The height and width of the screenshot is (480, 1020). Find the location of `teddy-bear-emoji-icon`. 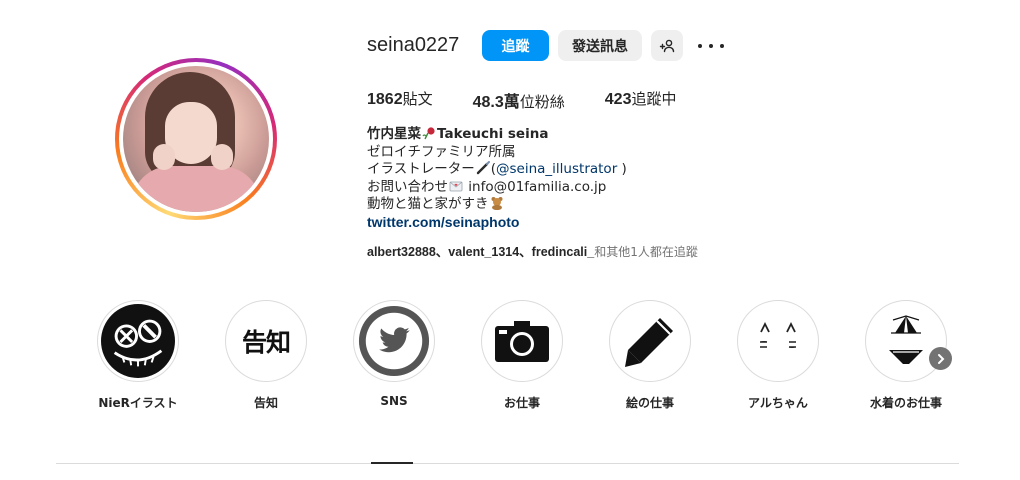

teddy-bear-emoji-icon is located at coordinates (496, 204).